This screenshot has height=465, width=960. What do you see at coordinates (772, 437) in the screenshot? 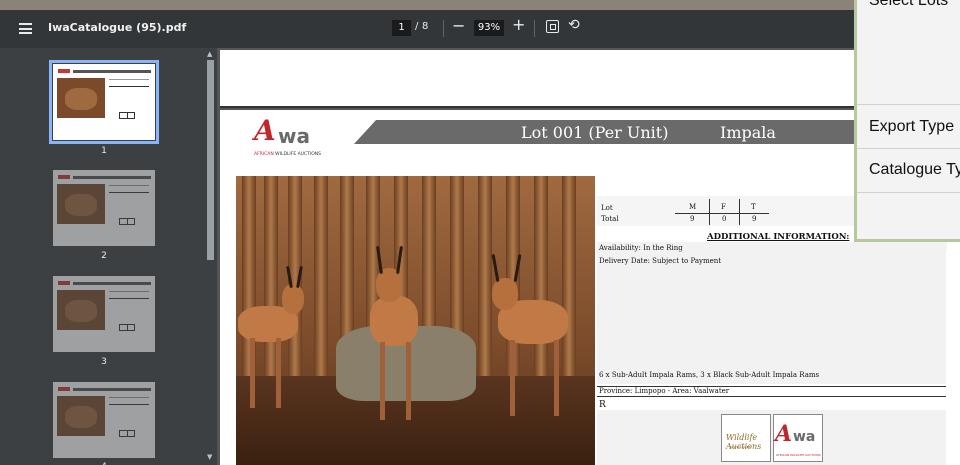
I see `sponsor-box` at bounding box center [772, 437].